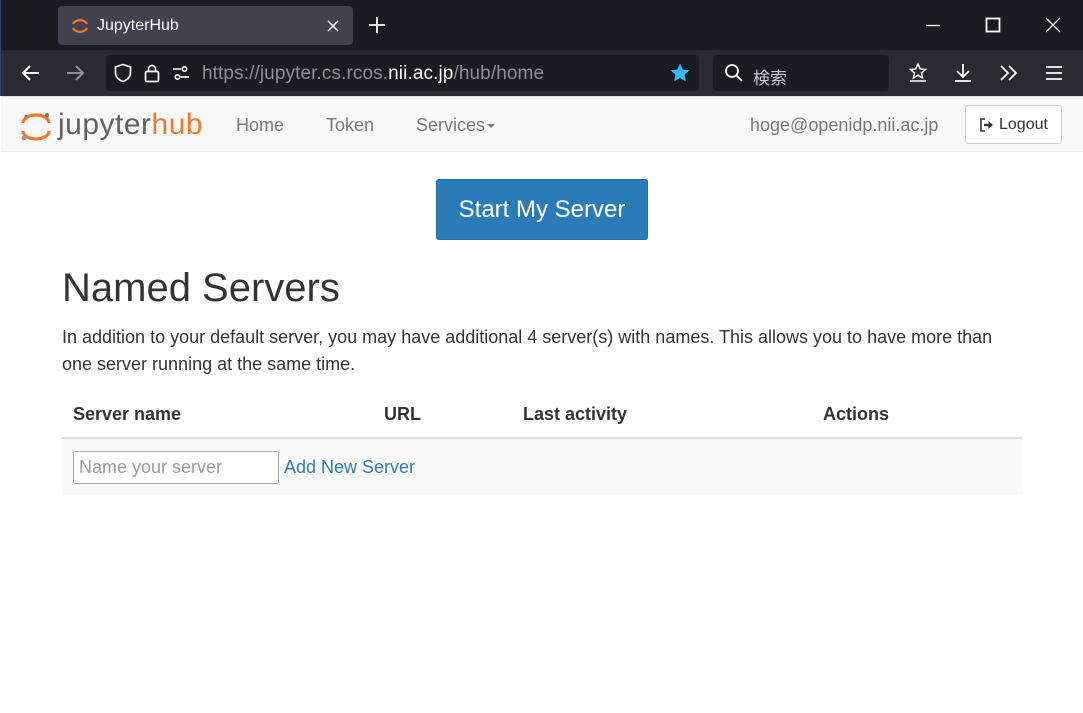  Describe the element at coordinates (734, 73) in the screenshot. I see `search-icon` at that location.